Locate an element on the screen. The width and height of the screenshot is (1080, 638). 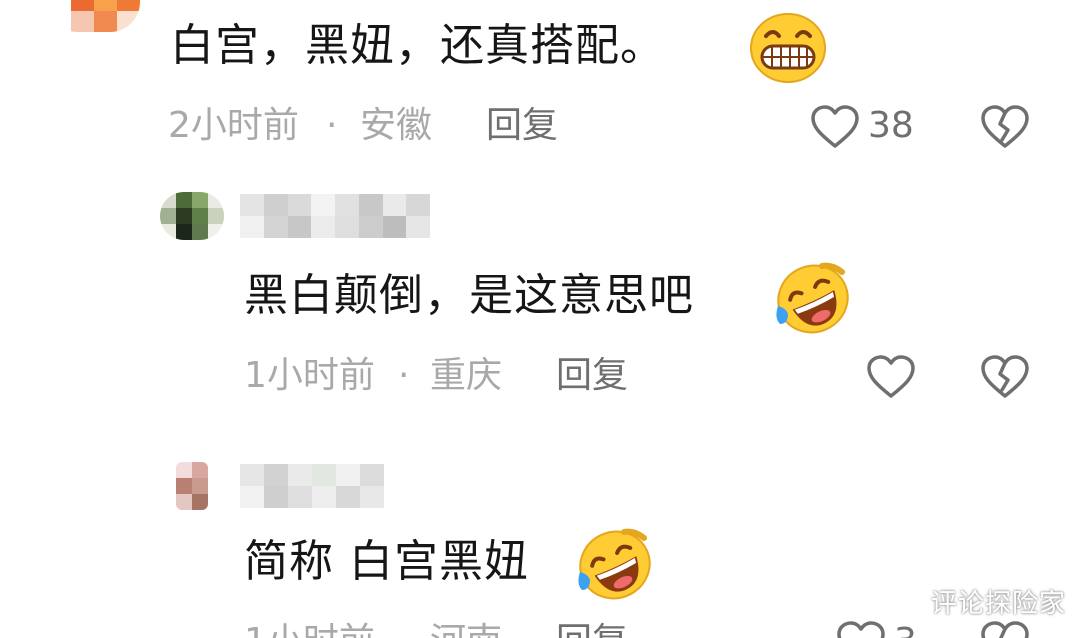
like-count: 3 is located at coordinates (905, 629).